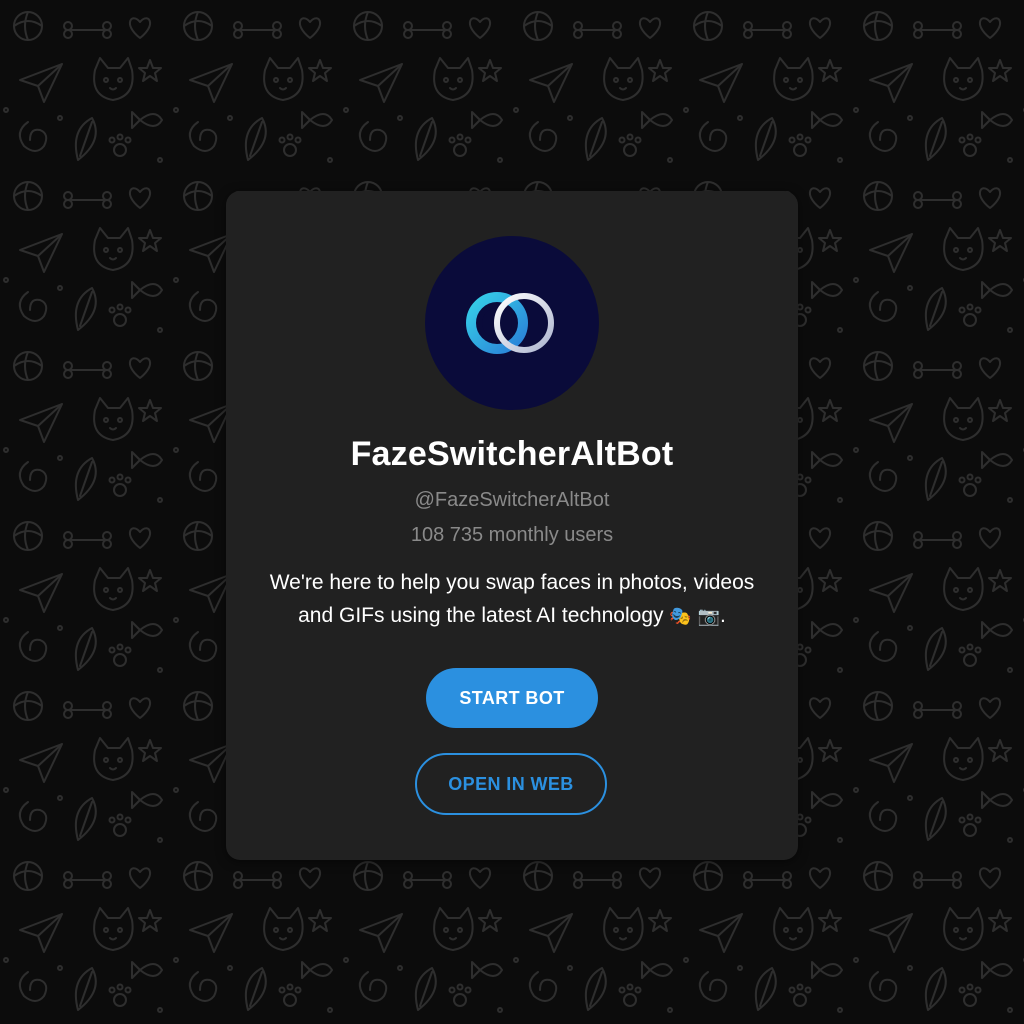  What do you see at coordinates (512, 500) in the screenshot?
I see `bot-username: @FazeSwitcherAltBot` at bounding box center [512, 500].